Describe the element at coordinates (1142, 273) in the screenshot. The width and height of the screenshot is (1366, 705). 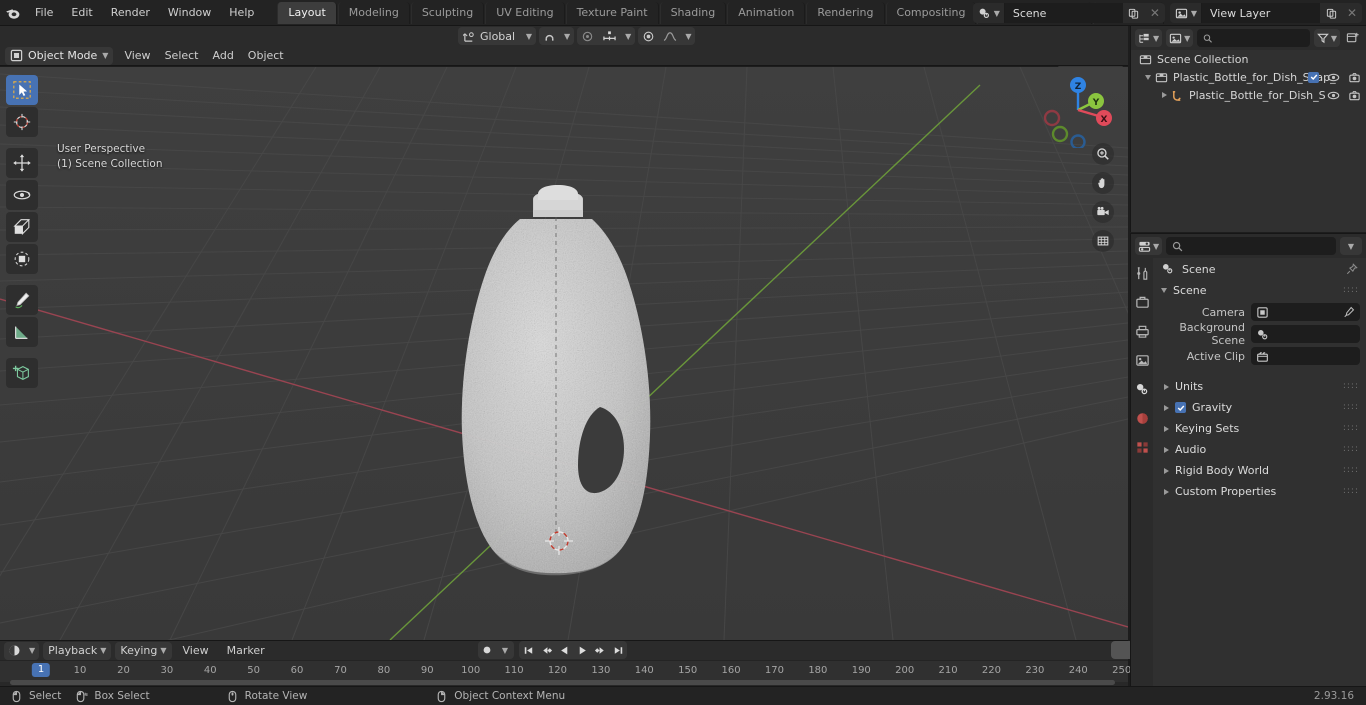
I see `tool-properties-tab` at that location.